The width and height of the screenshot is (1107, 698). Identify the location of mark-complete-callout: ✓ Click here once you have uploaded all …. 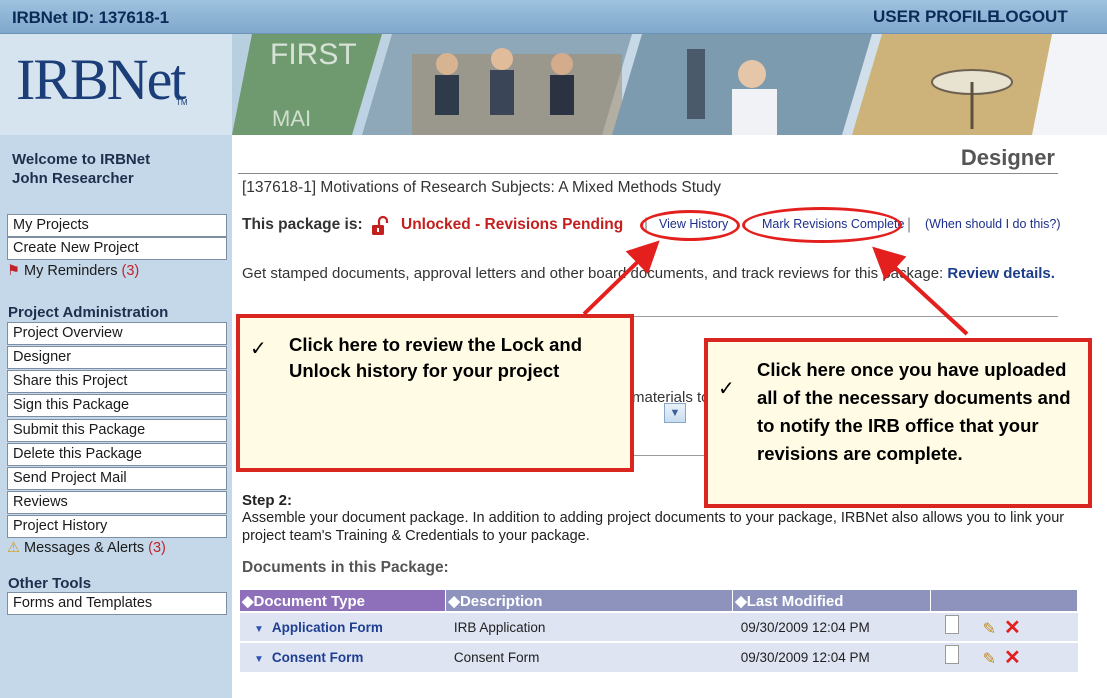
(898, 423).